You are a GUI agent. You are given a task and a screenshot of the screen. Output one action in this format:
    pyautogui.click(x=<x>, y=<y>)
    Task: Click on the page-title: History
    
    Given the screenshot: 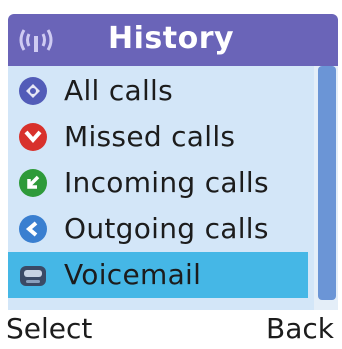 What is the action you would take?
    pyautogui.click(x=171, y=38)
    